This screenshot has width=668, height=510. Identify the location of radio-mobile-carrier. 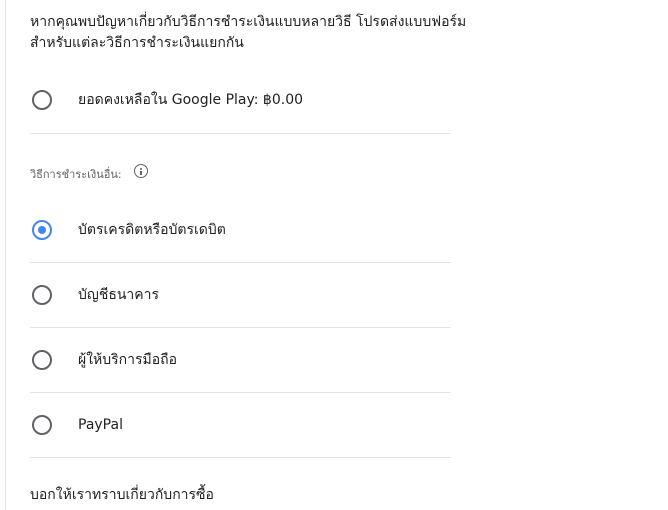
(42, 360).